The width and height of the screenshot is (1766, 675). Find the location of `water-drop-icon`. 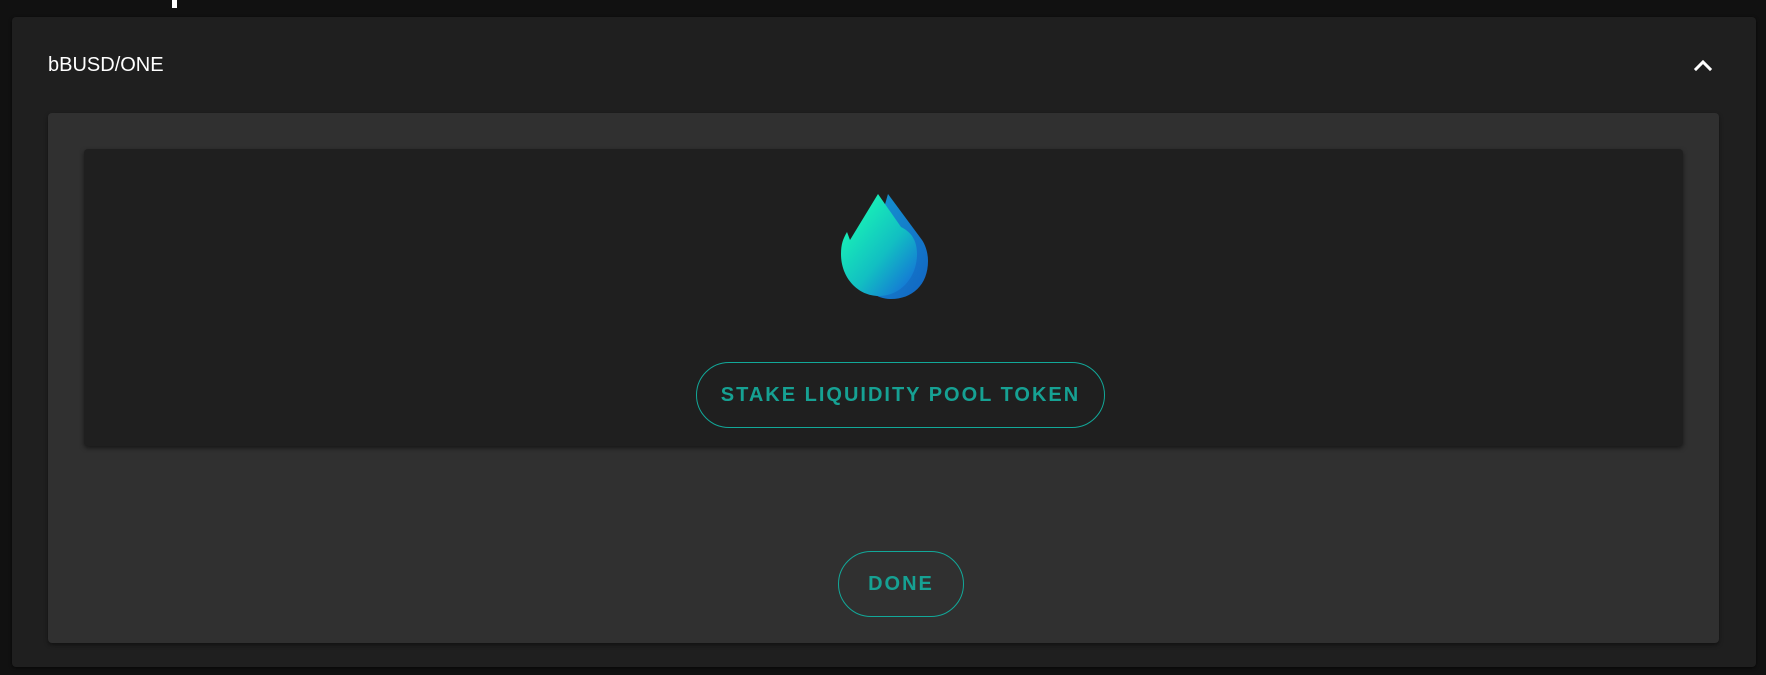

water-drop-icon is located at coordinates (883, 244).